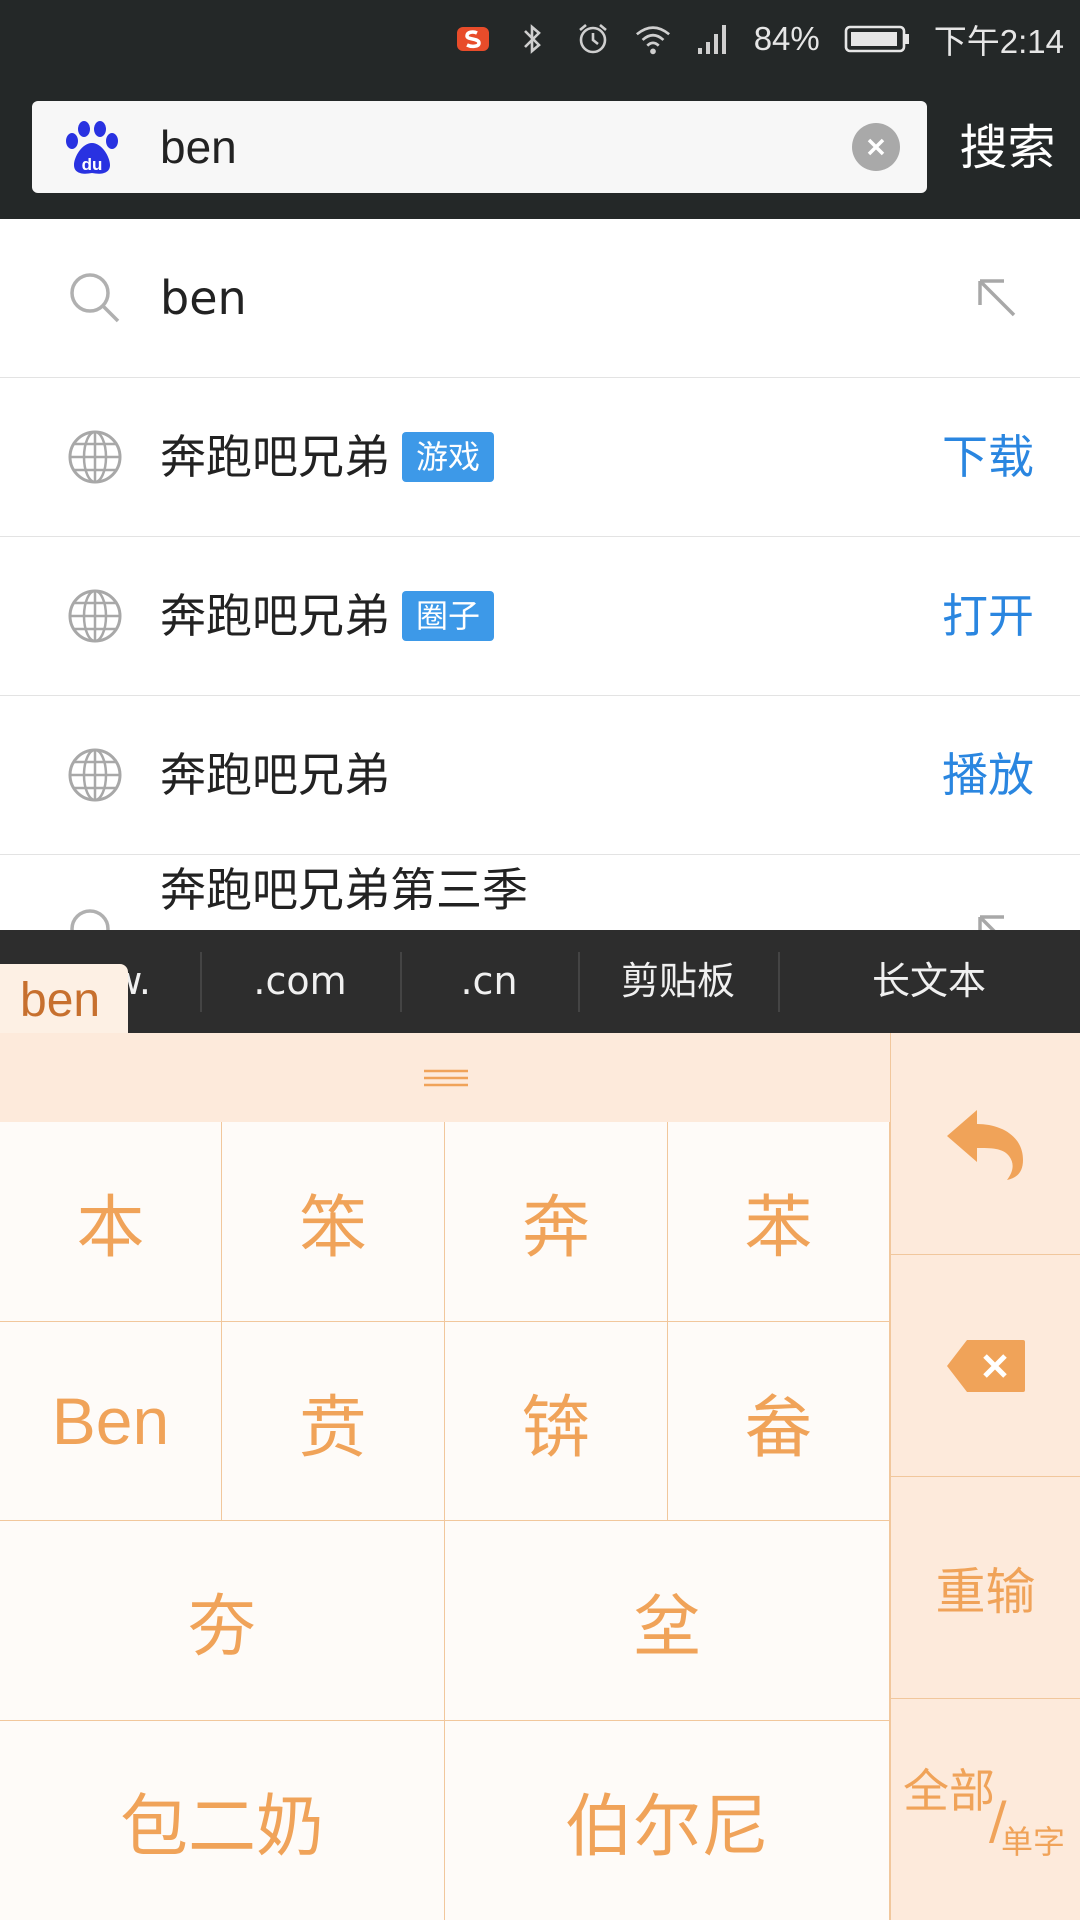  Describe the element at coordinates (222, 1820) in the screenshot. I see `candidate-key: 包二奶` at that location.